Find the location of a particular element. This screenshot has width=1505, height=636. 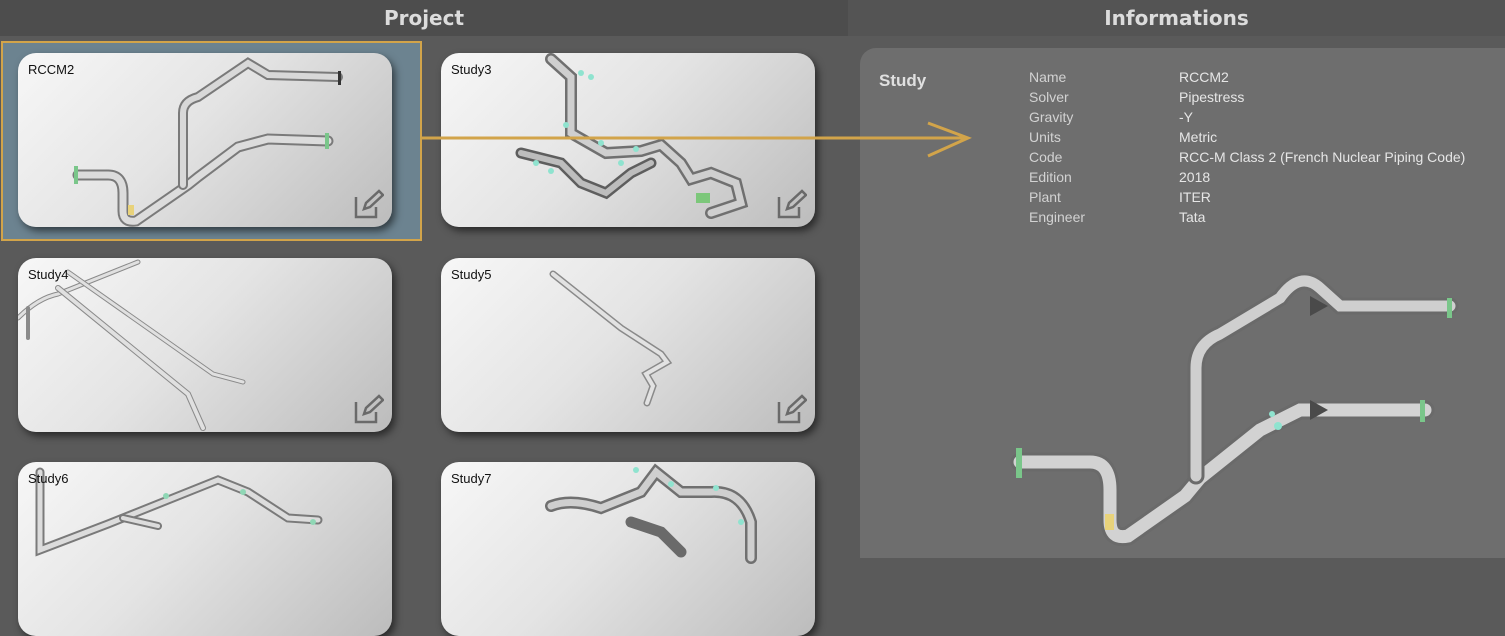

study-preview-image is located at coordinates (1234, 409).